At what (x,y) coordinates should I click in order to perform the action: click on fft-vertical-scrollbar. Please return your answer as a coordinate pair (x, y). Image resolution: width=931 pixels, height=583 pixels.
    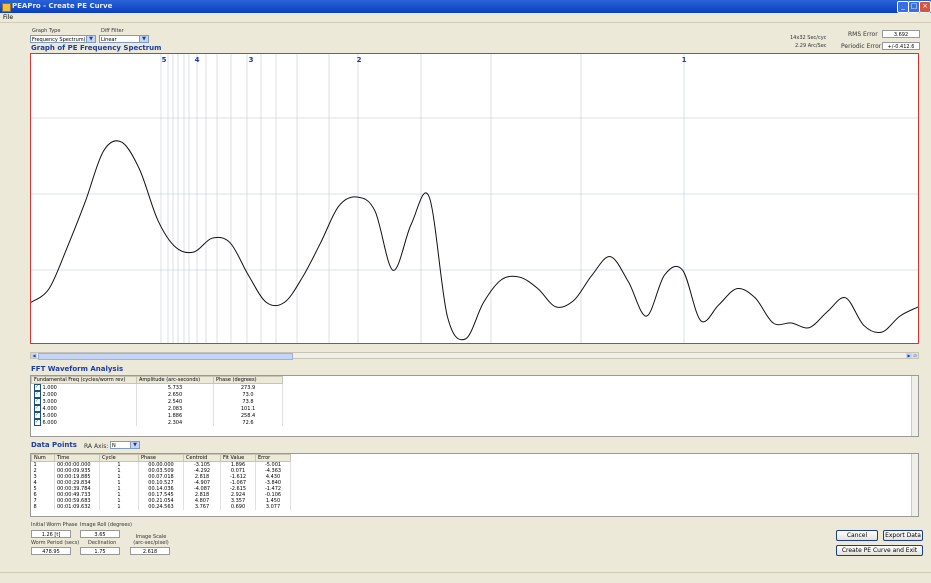
    Looking at the image, I should click on (914, 406).